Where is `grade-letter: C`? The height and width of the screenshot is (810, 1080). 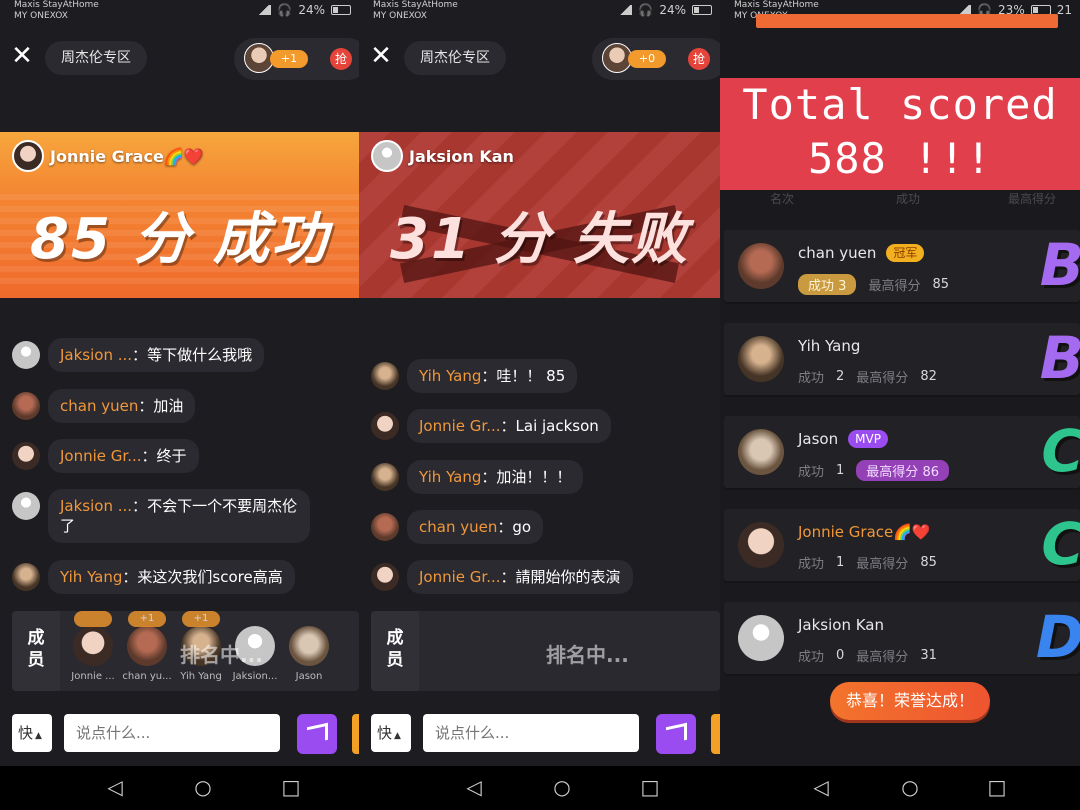
grade-letter: C is located at coordinates (1060, 451).